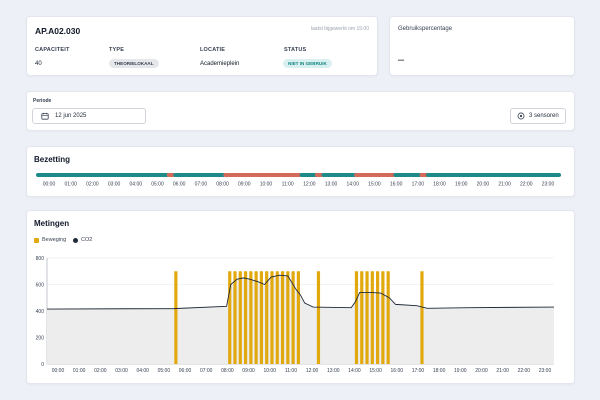  I want to click on x-tick-label: 00:00, so click(58, 371).